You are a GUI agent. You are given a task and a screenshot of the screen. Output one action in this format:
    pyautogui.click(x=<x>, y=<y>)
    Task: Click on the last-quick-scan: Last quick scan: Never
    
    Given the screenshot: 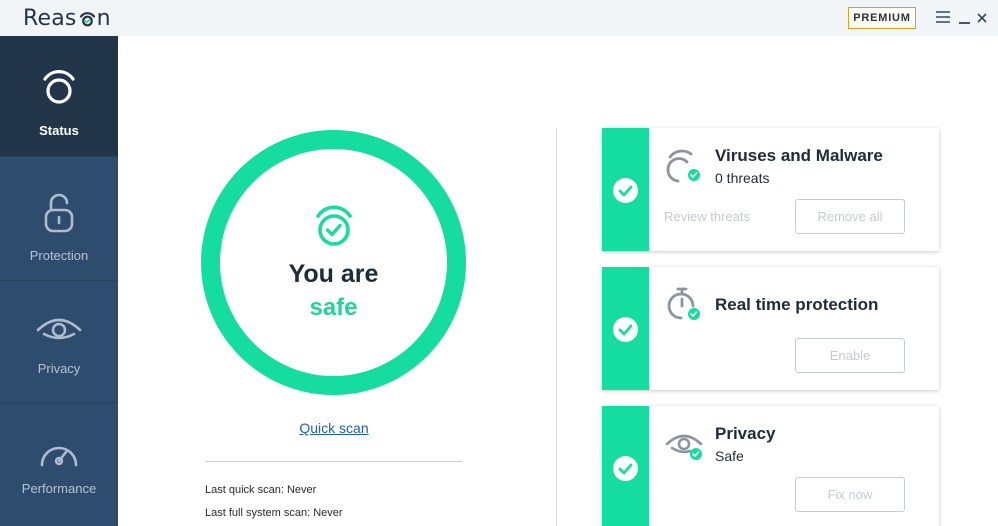 What is the action you would take?
    pyautogui.click(x=260, y=490)
    